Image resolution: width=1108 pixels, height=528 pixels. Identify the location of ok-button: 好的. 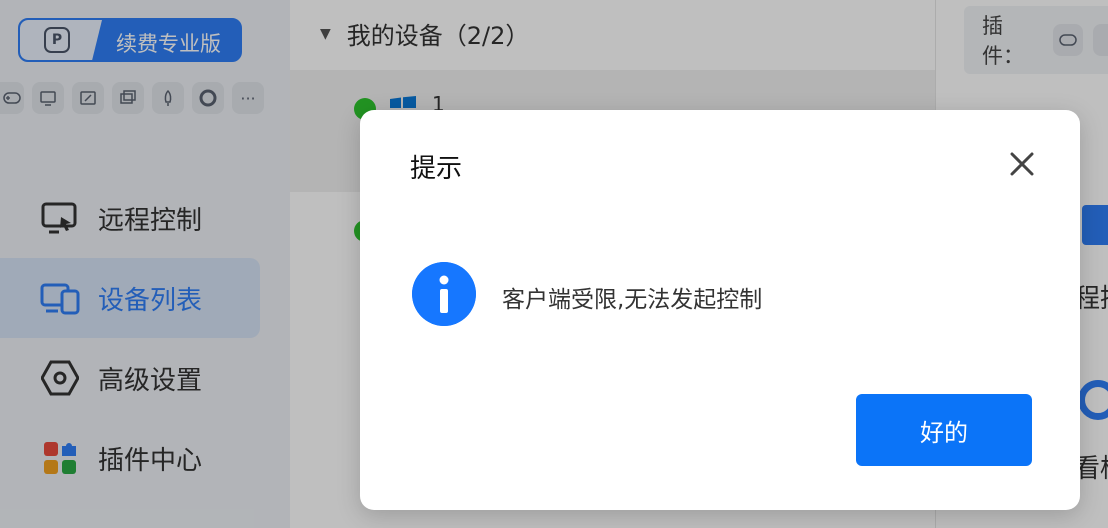
(944, 430).